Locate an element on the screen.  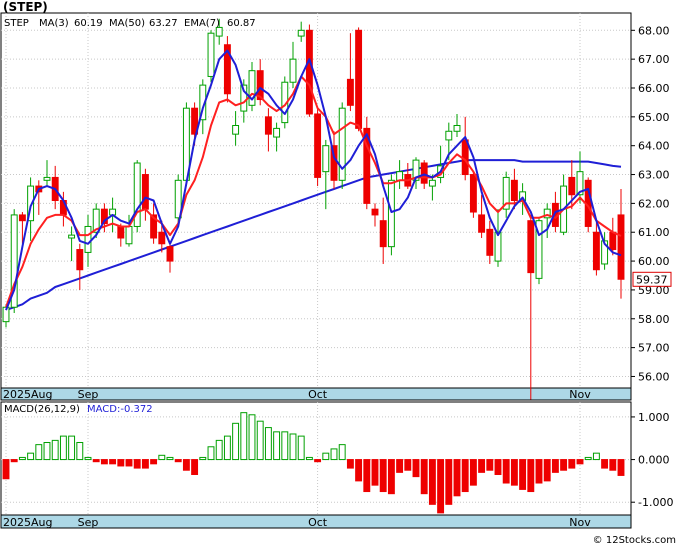
price-tick-label: 67.00 is located at coordinates (654, 59).